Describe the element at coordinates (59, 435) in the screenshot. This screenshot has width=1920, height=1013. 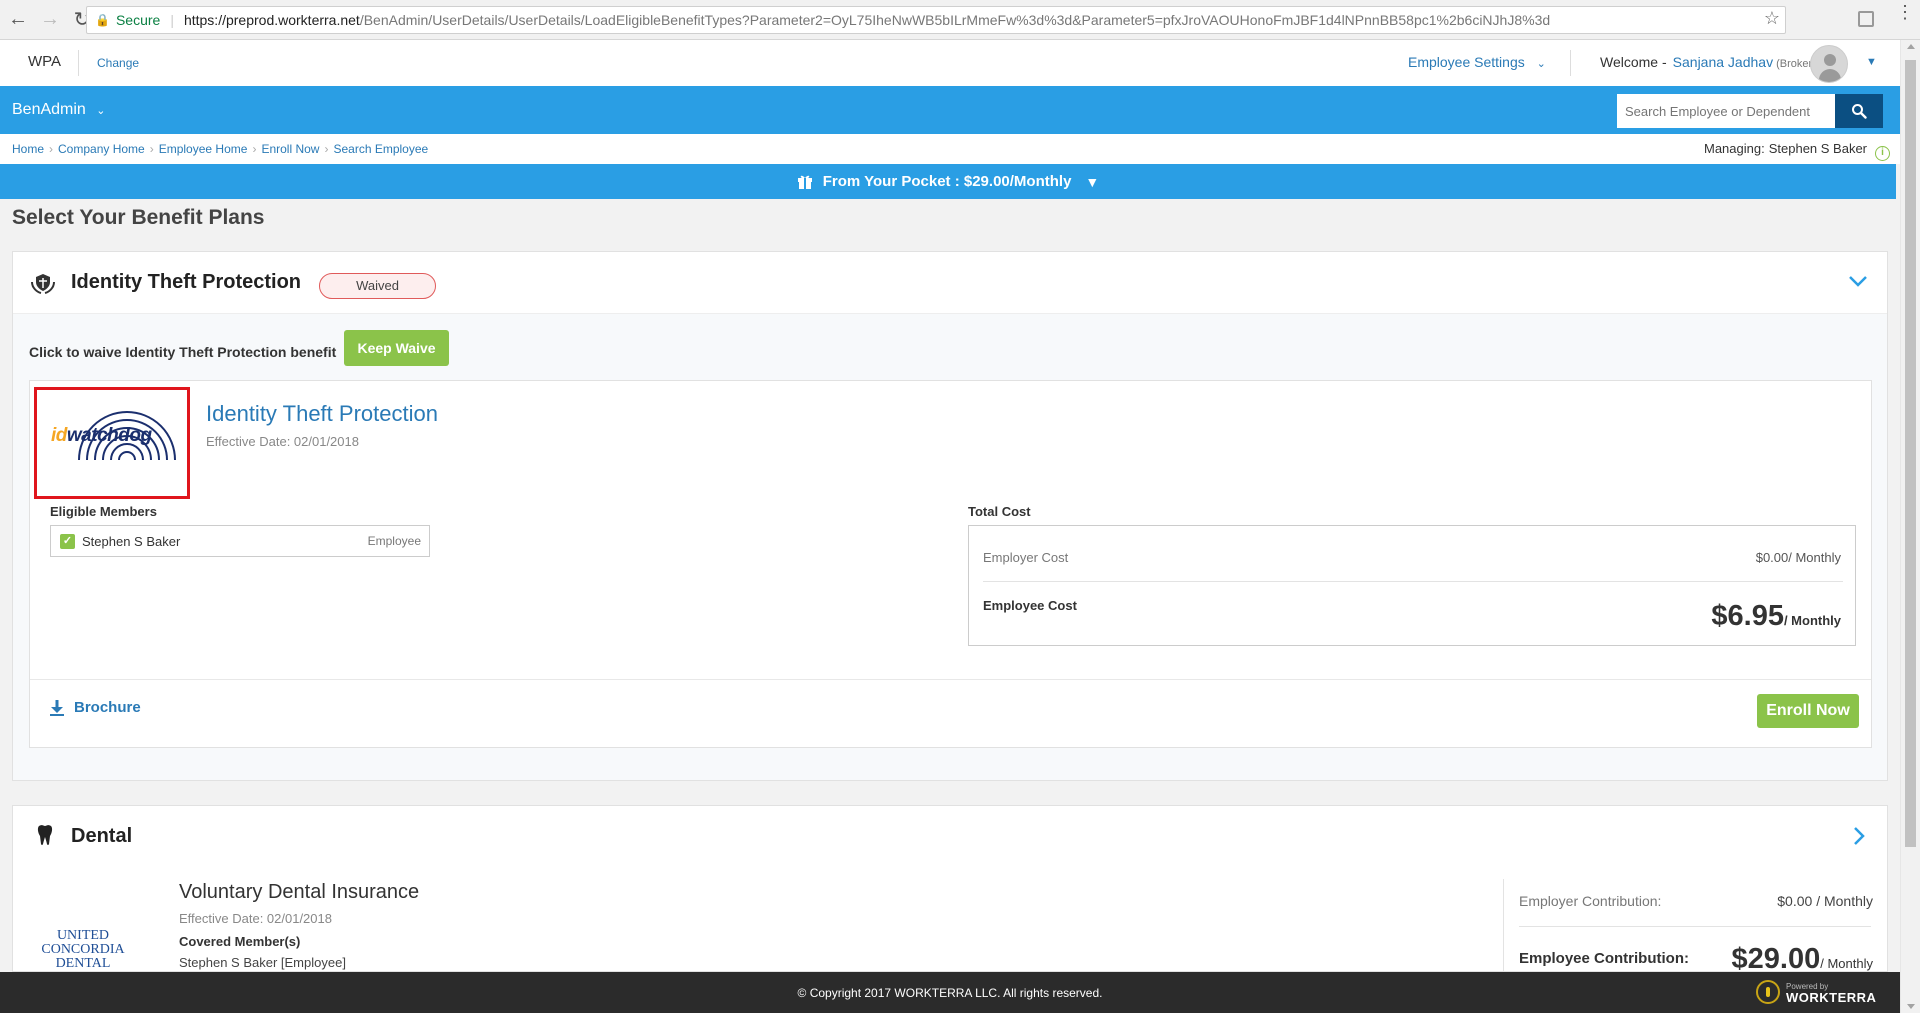
I see `logo-id: id` at that location.